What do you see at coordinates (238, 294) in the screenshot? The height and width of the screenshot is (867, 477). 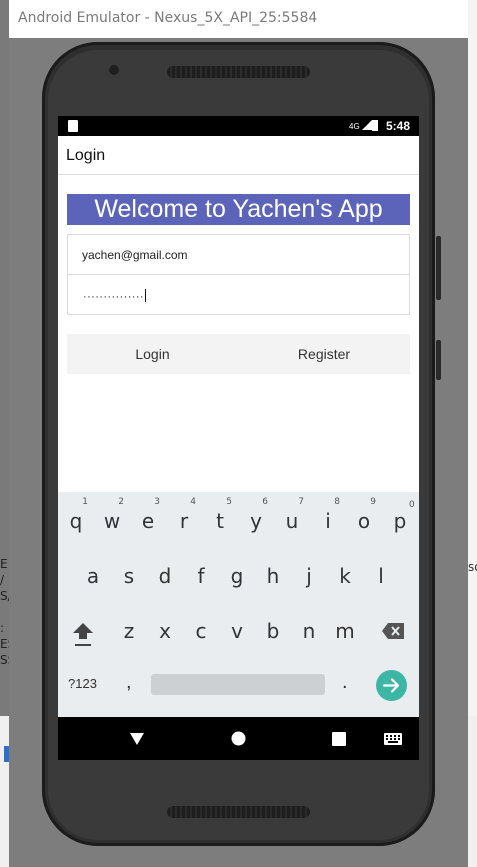 I see `password-field: ···············` at bounding box center [238, 294].